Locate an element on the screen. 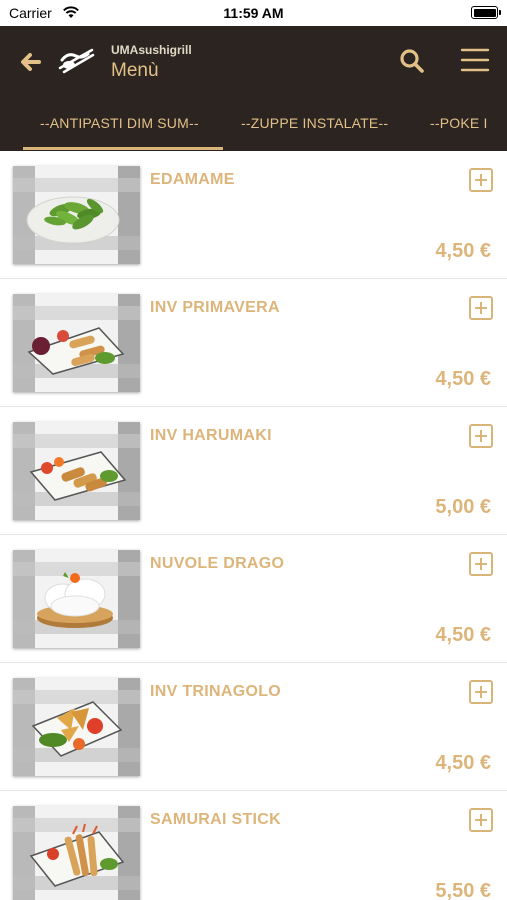  chopsticks-logo is located at coordinates (76, 61).